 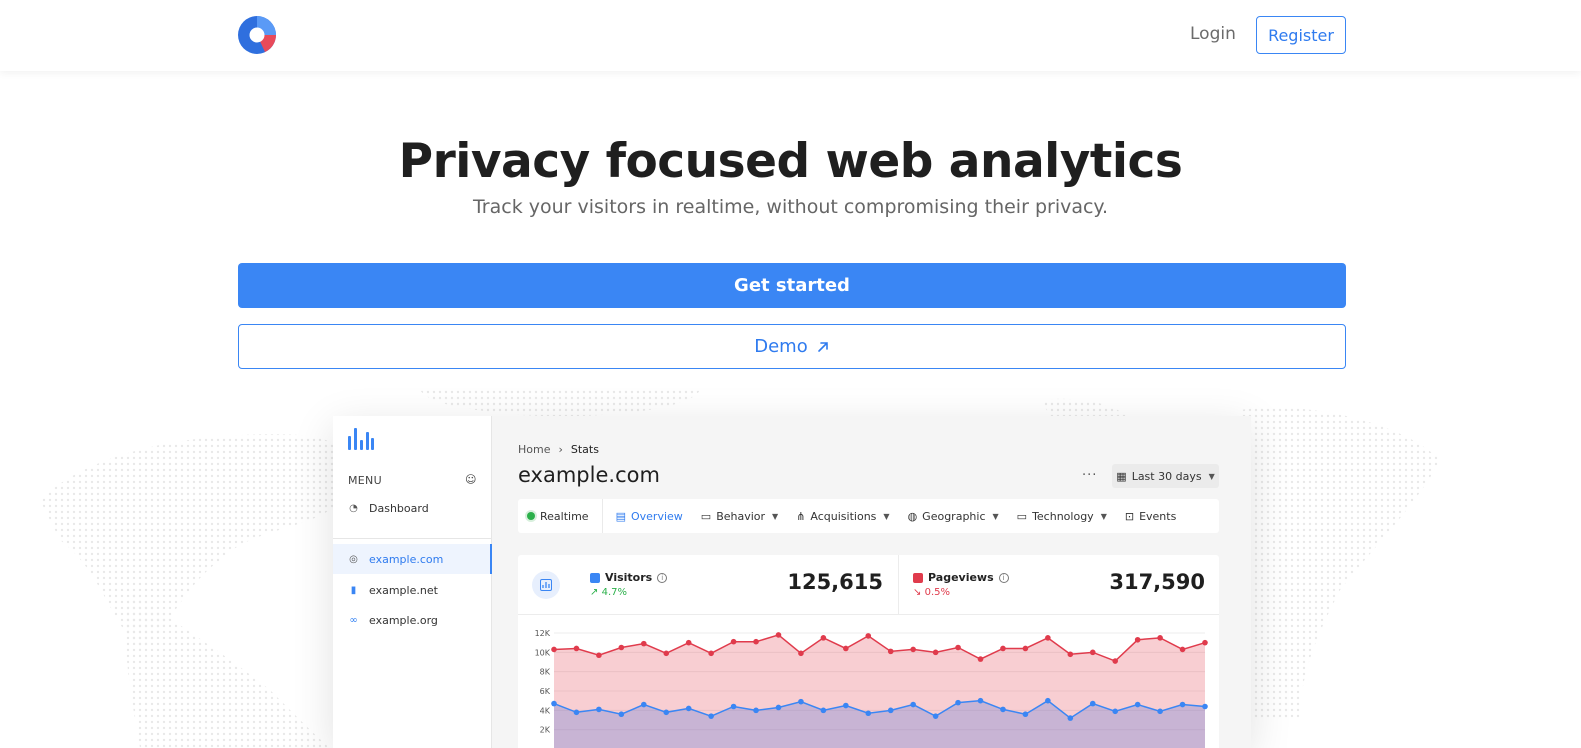 I want to click on page-title: example.com, so click(x=589, y=475).